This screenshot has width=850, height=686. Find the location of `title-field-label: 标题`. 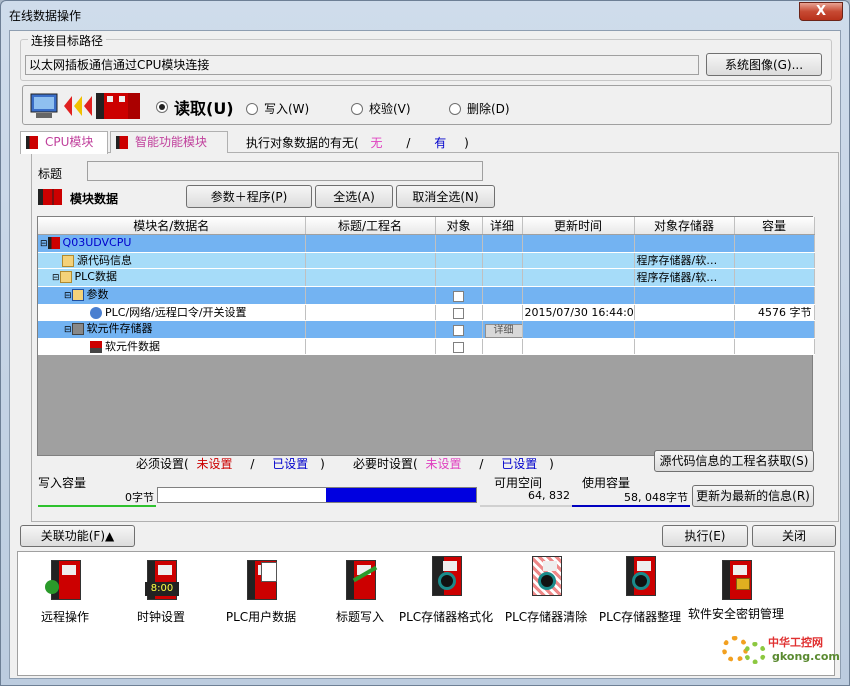

title-field-label: 标题 is located at coordinates (50, 174).